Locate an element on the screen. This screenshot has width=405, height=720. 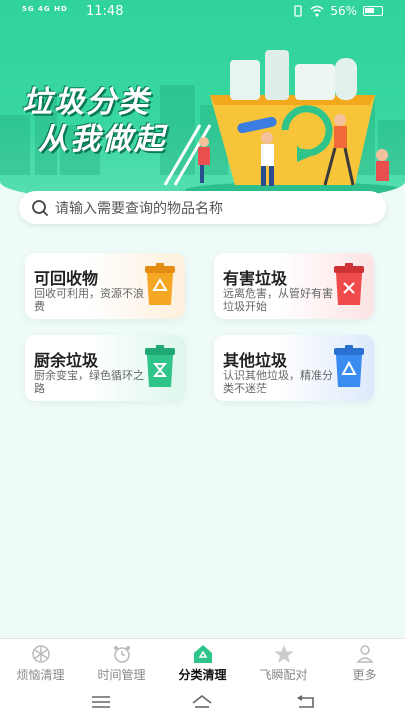
wifi-icon is located at coordinates (317, 11).